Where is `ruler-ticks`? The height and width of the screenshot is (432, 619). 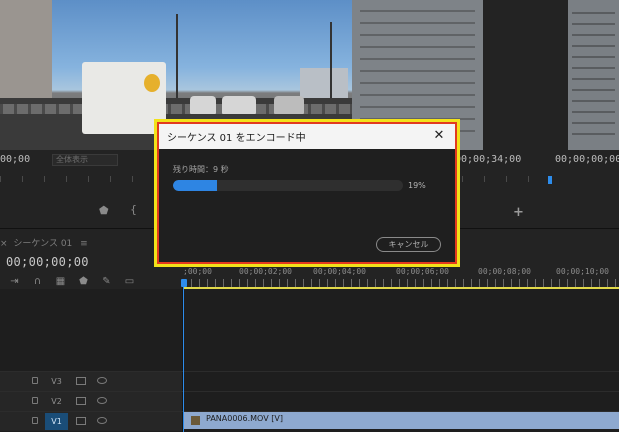 ruler-ticks is located at coordinates (401, 283).